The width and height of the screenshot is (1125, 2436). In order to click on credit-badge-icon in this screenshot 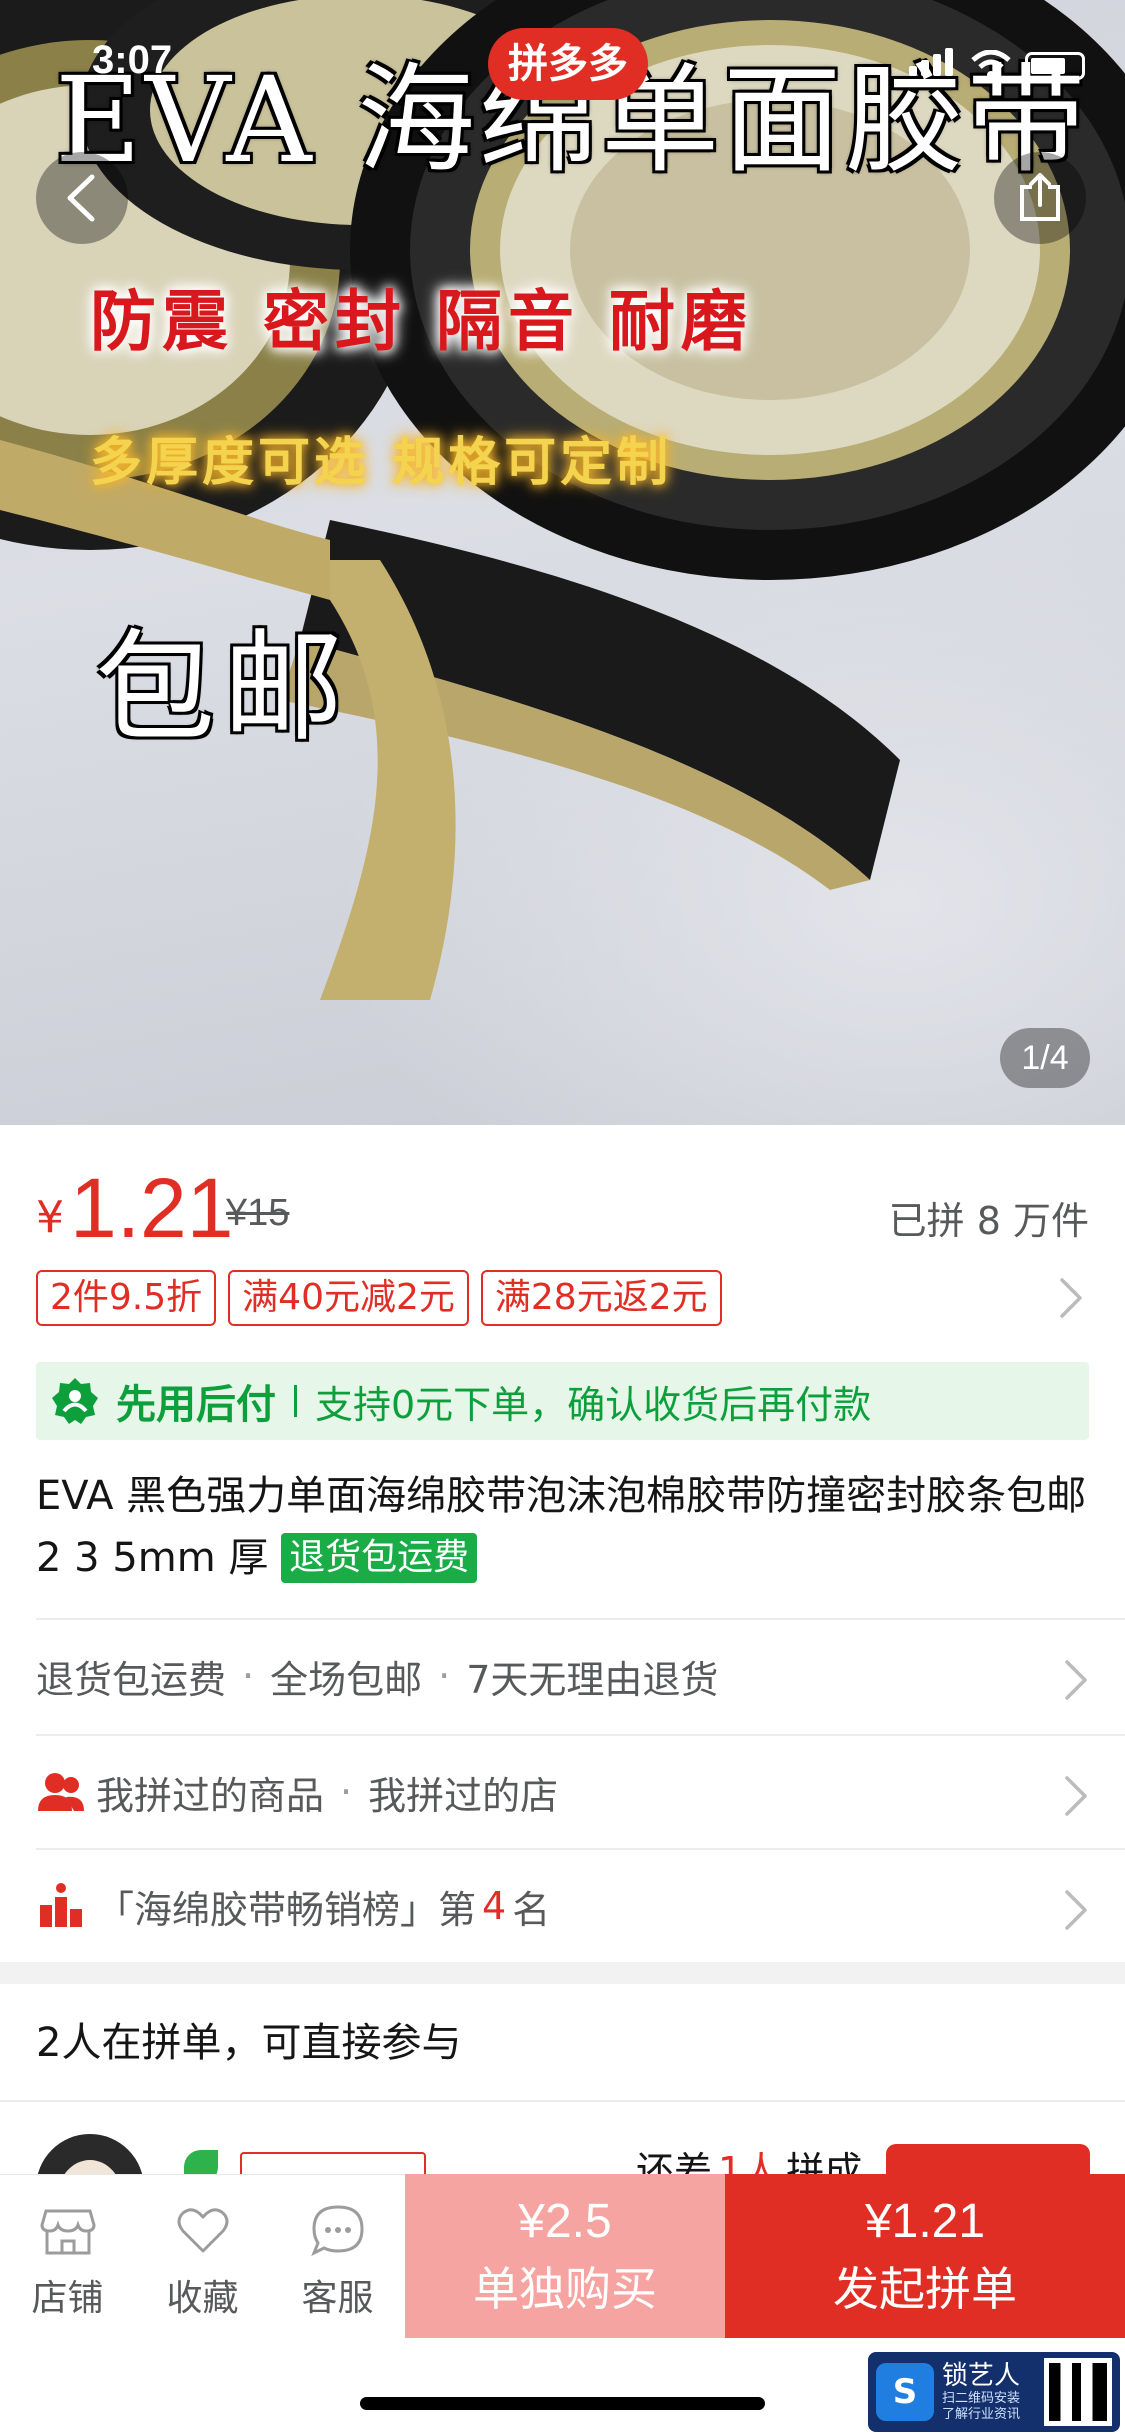, I will do `click(75, 1401)`.